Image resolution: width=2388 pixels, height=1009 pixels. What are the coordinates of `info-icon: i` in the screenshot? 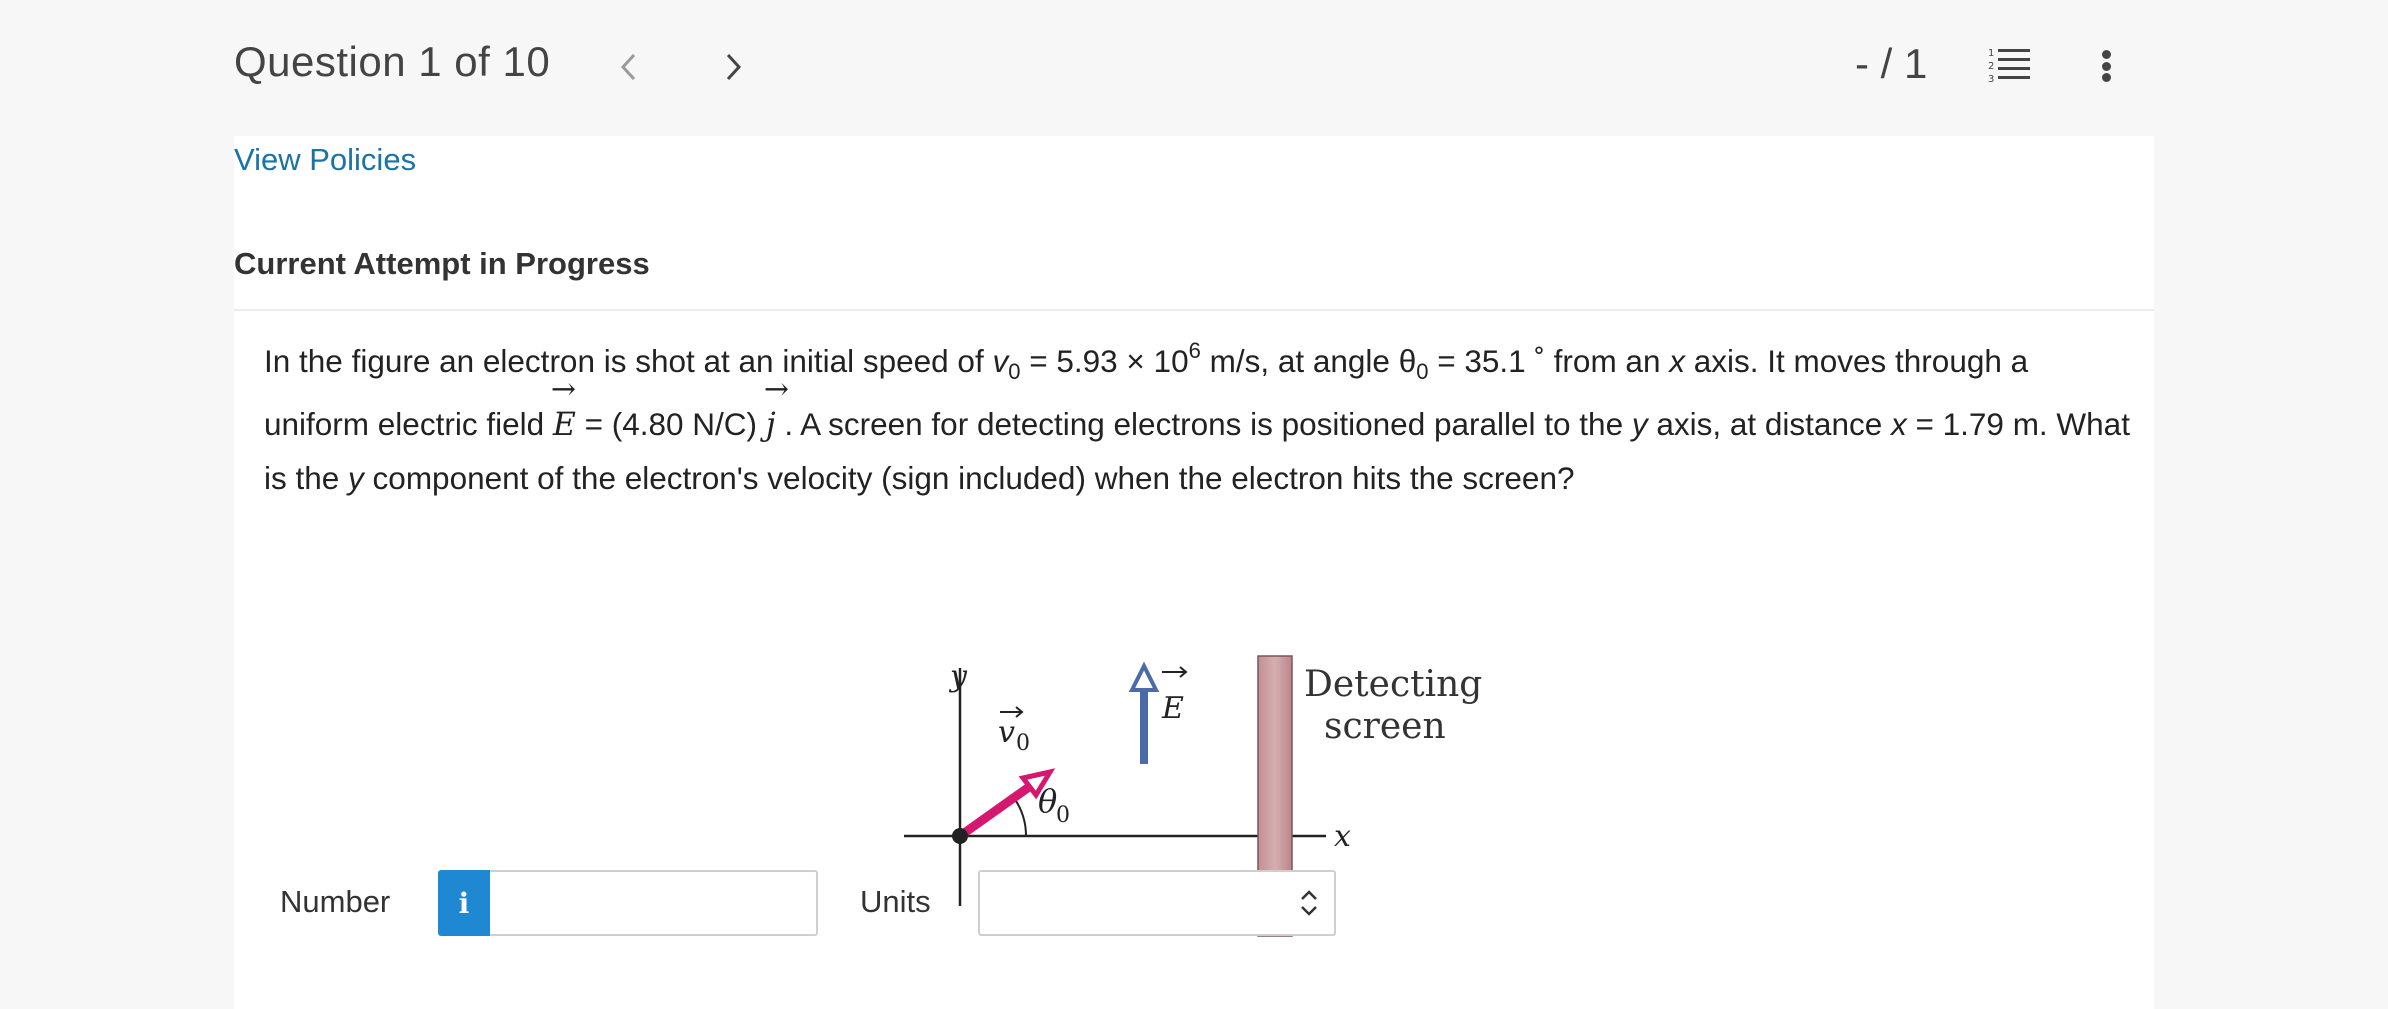 It's located at (464, 903).